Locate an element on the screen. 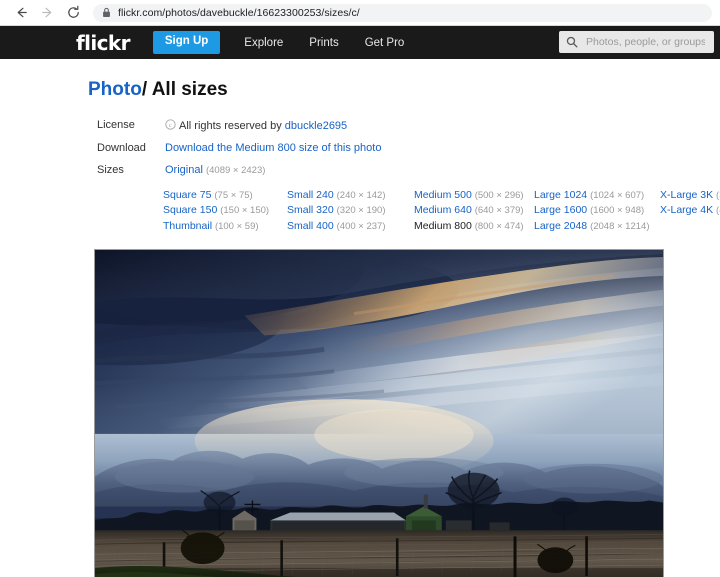 This screenshot has height=577, width=720. license-owner-link: dbuckle2695 is located at coordinates (316, 126).